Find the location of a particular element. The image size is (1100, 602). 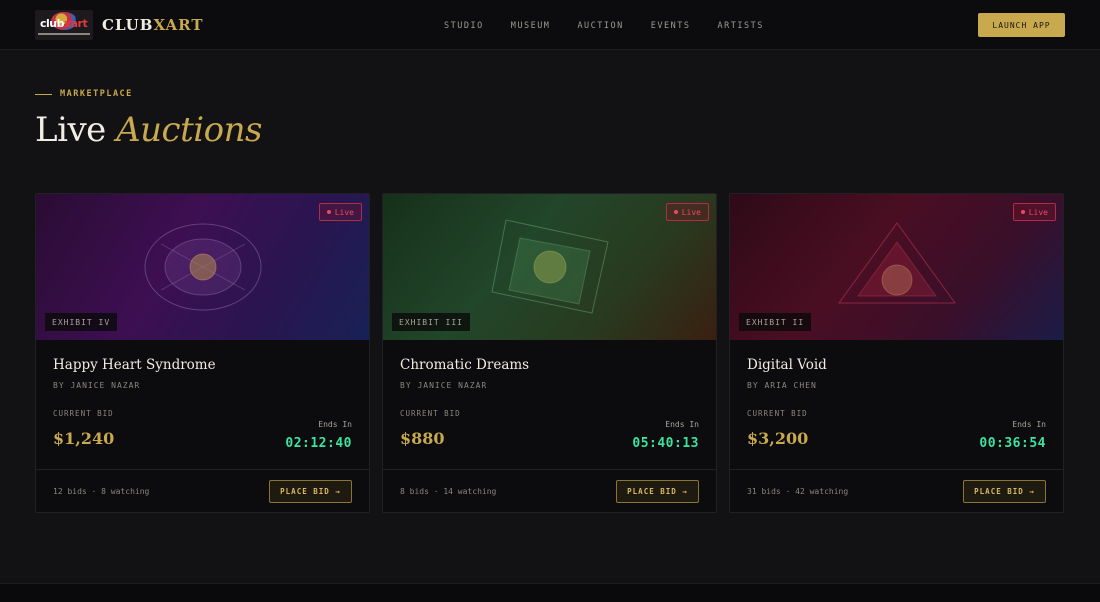

title-plain: Live is located at coordinates (70, 130).